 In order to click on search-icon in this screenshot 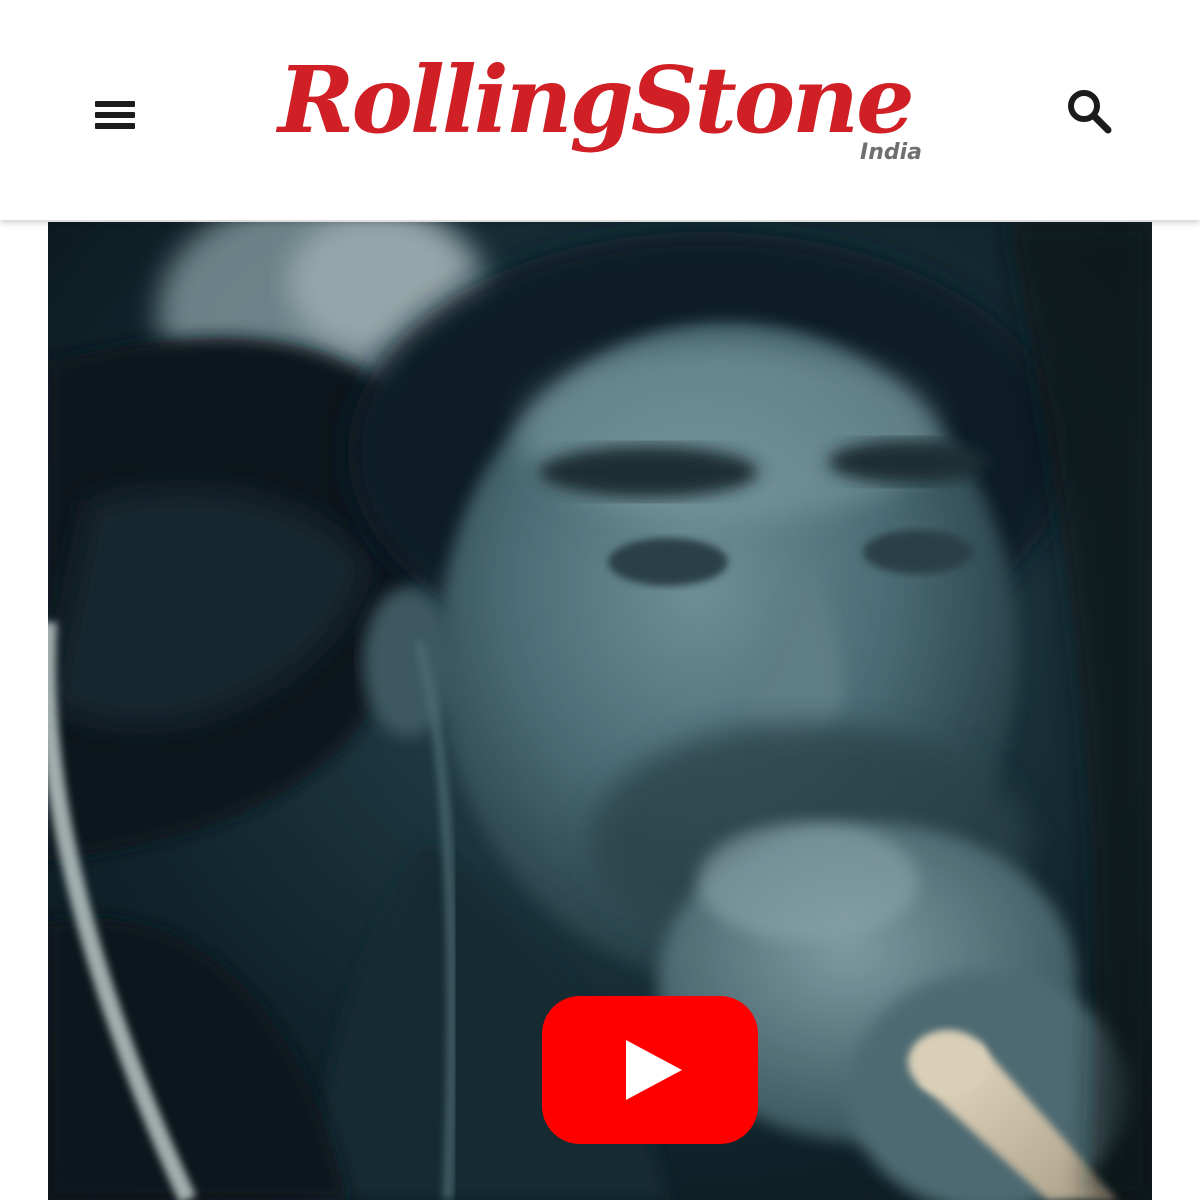, I will do `click(1090, 112)`.